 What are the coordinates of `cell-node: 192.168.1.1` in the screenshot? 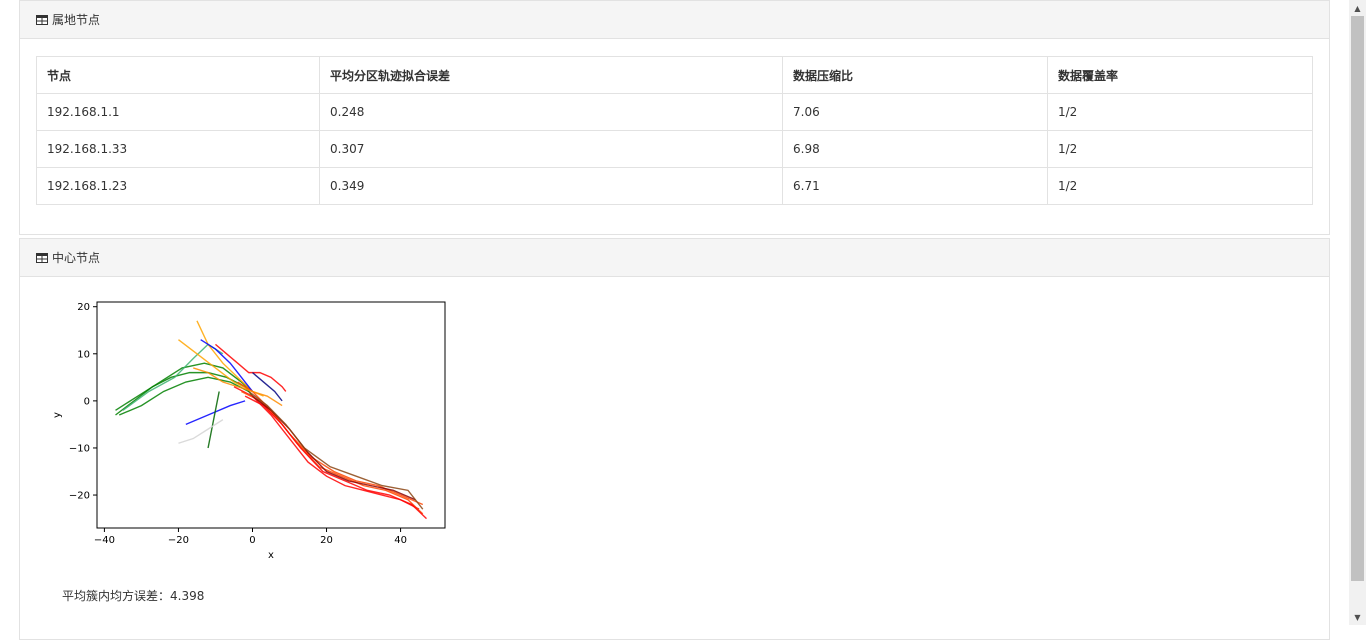 It's located at (178, 112).